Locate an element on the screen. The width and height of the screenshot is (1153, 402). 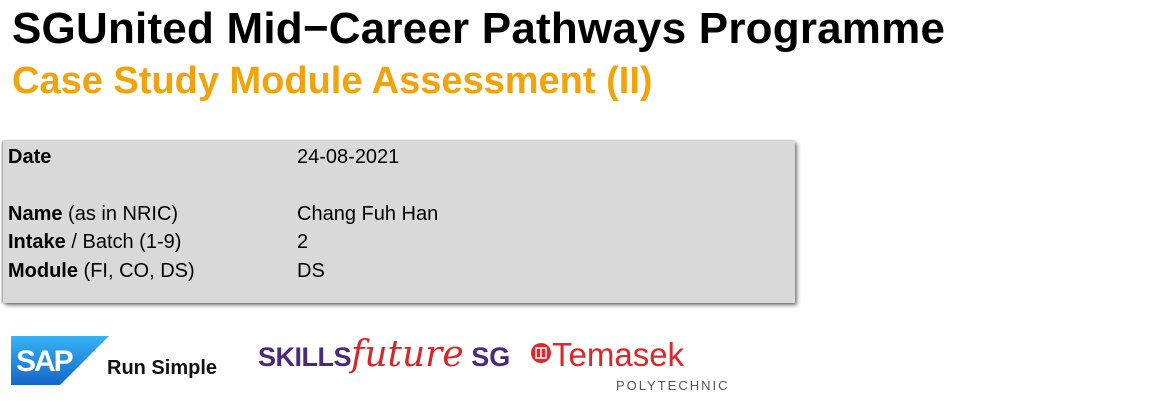
module-label-note: (FI, CO, DS) is located at coordinates (136, 271).